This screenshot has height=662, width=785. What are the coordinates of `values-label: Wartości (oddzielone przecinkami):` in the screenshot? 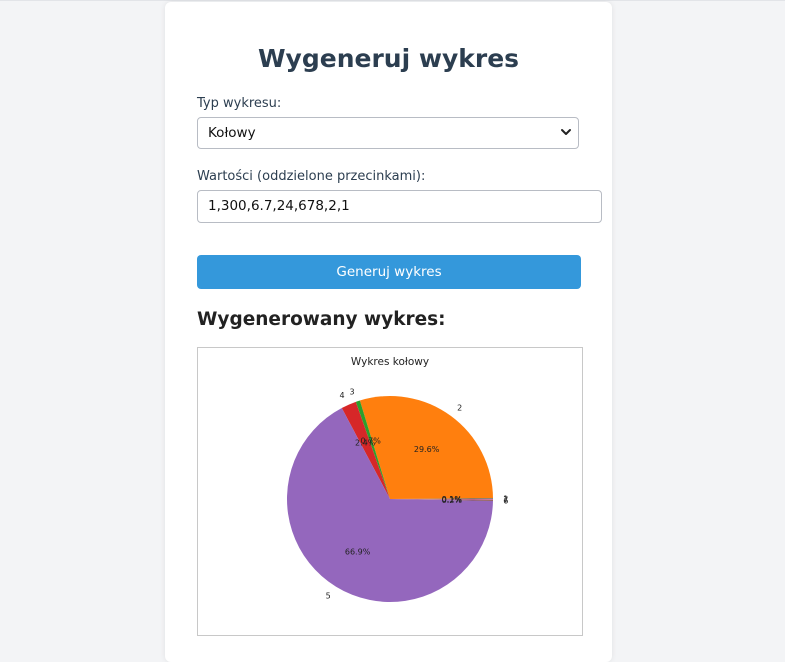 It's located at (311, 176).